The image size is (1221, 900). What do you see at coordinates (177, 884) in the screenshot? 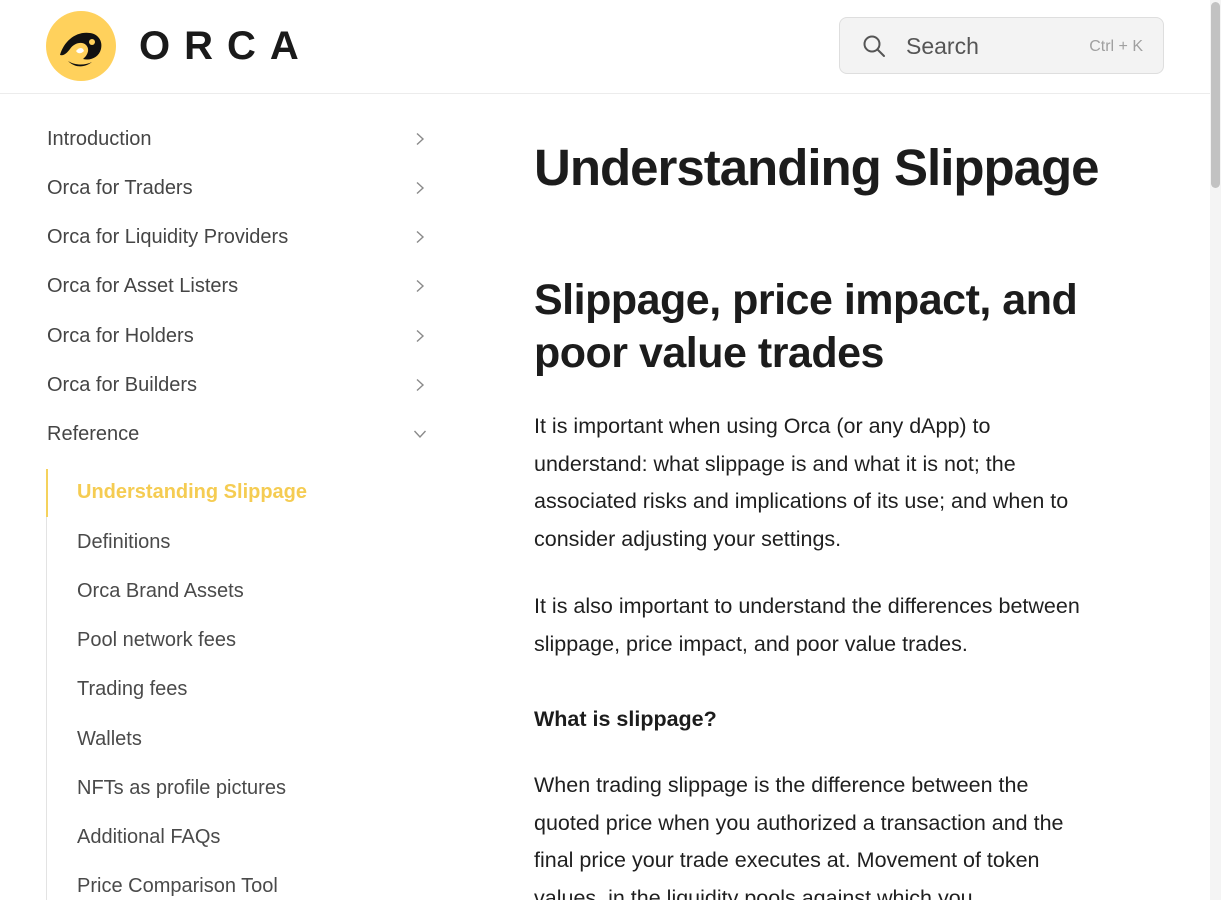
I see `sidebar-subitem-price-comparison-tool: Price Comparison Tool` at bounding box center [177, 884].